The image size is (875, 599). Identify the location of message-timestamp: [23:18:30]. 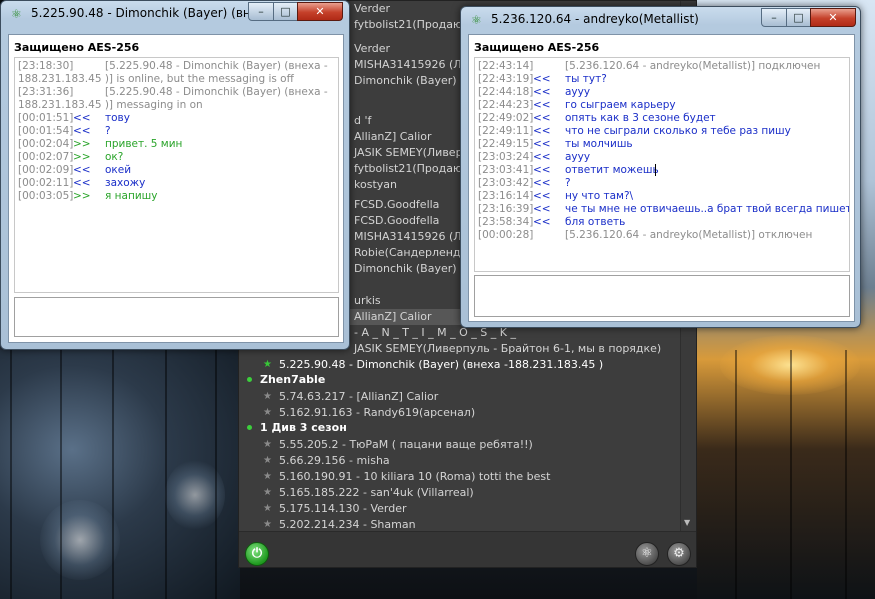
(46, 66).